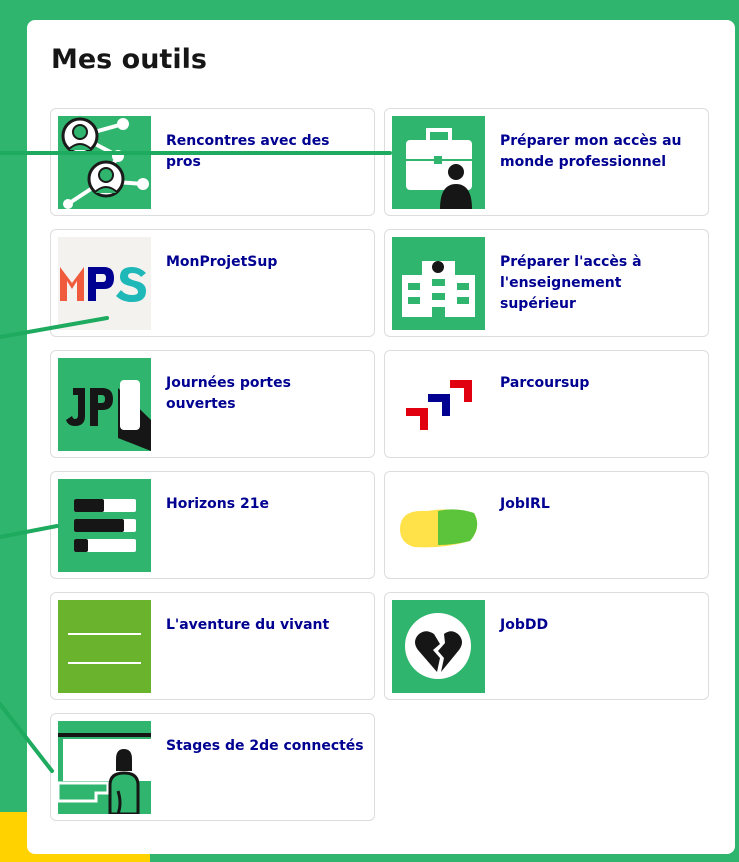 This screenshot has height=862, width=739. What do you see at coordinates (104, 767) in the screenshot?
I see `internship-person-icon` at bounding box center [104, 767].